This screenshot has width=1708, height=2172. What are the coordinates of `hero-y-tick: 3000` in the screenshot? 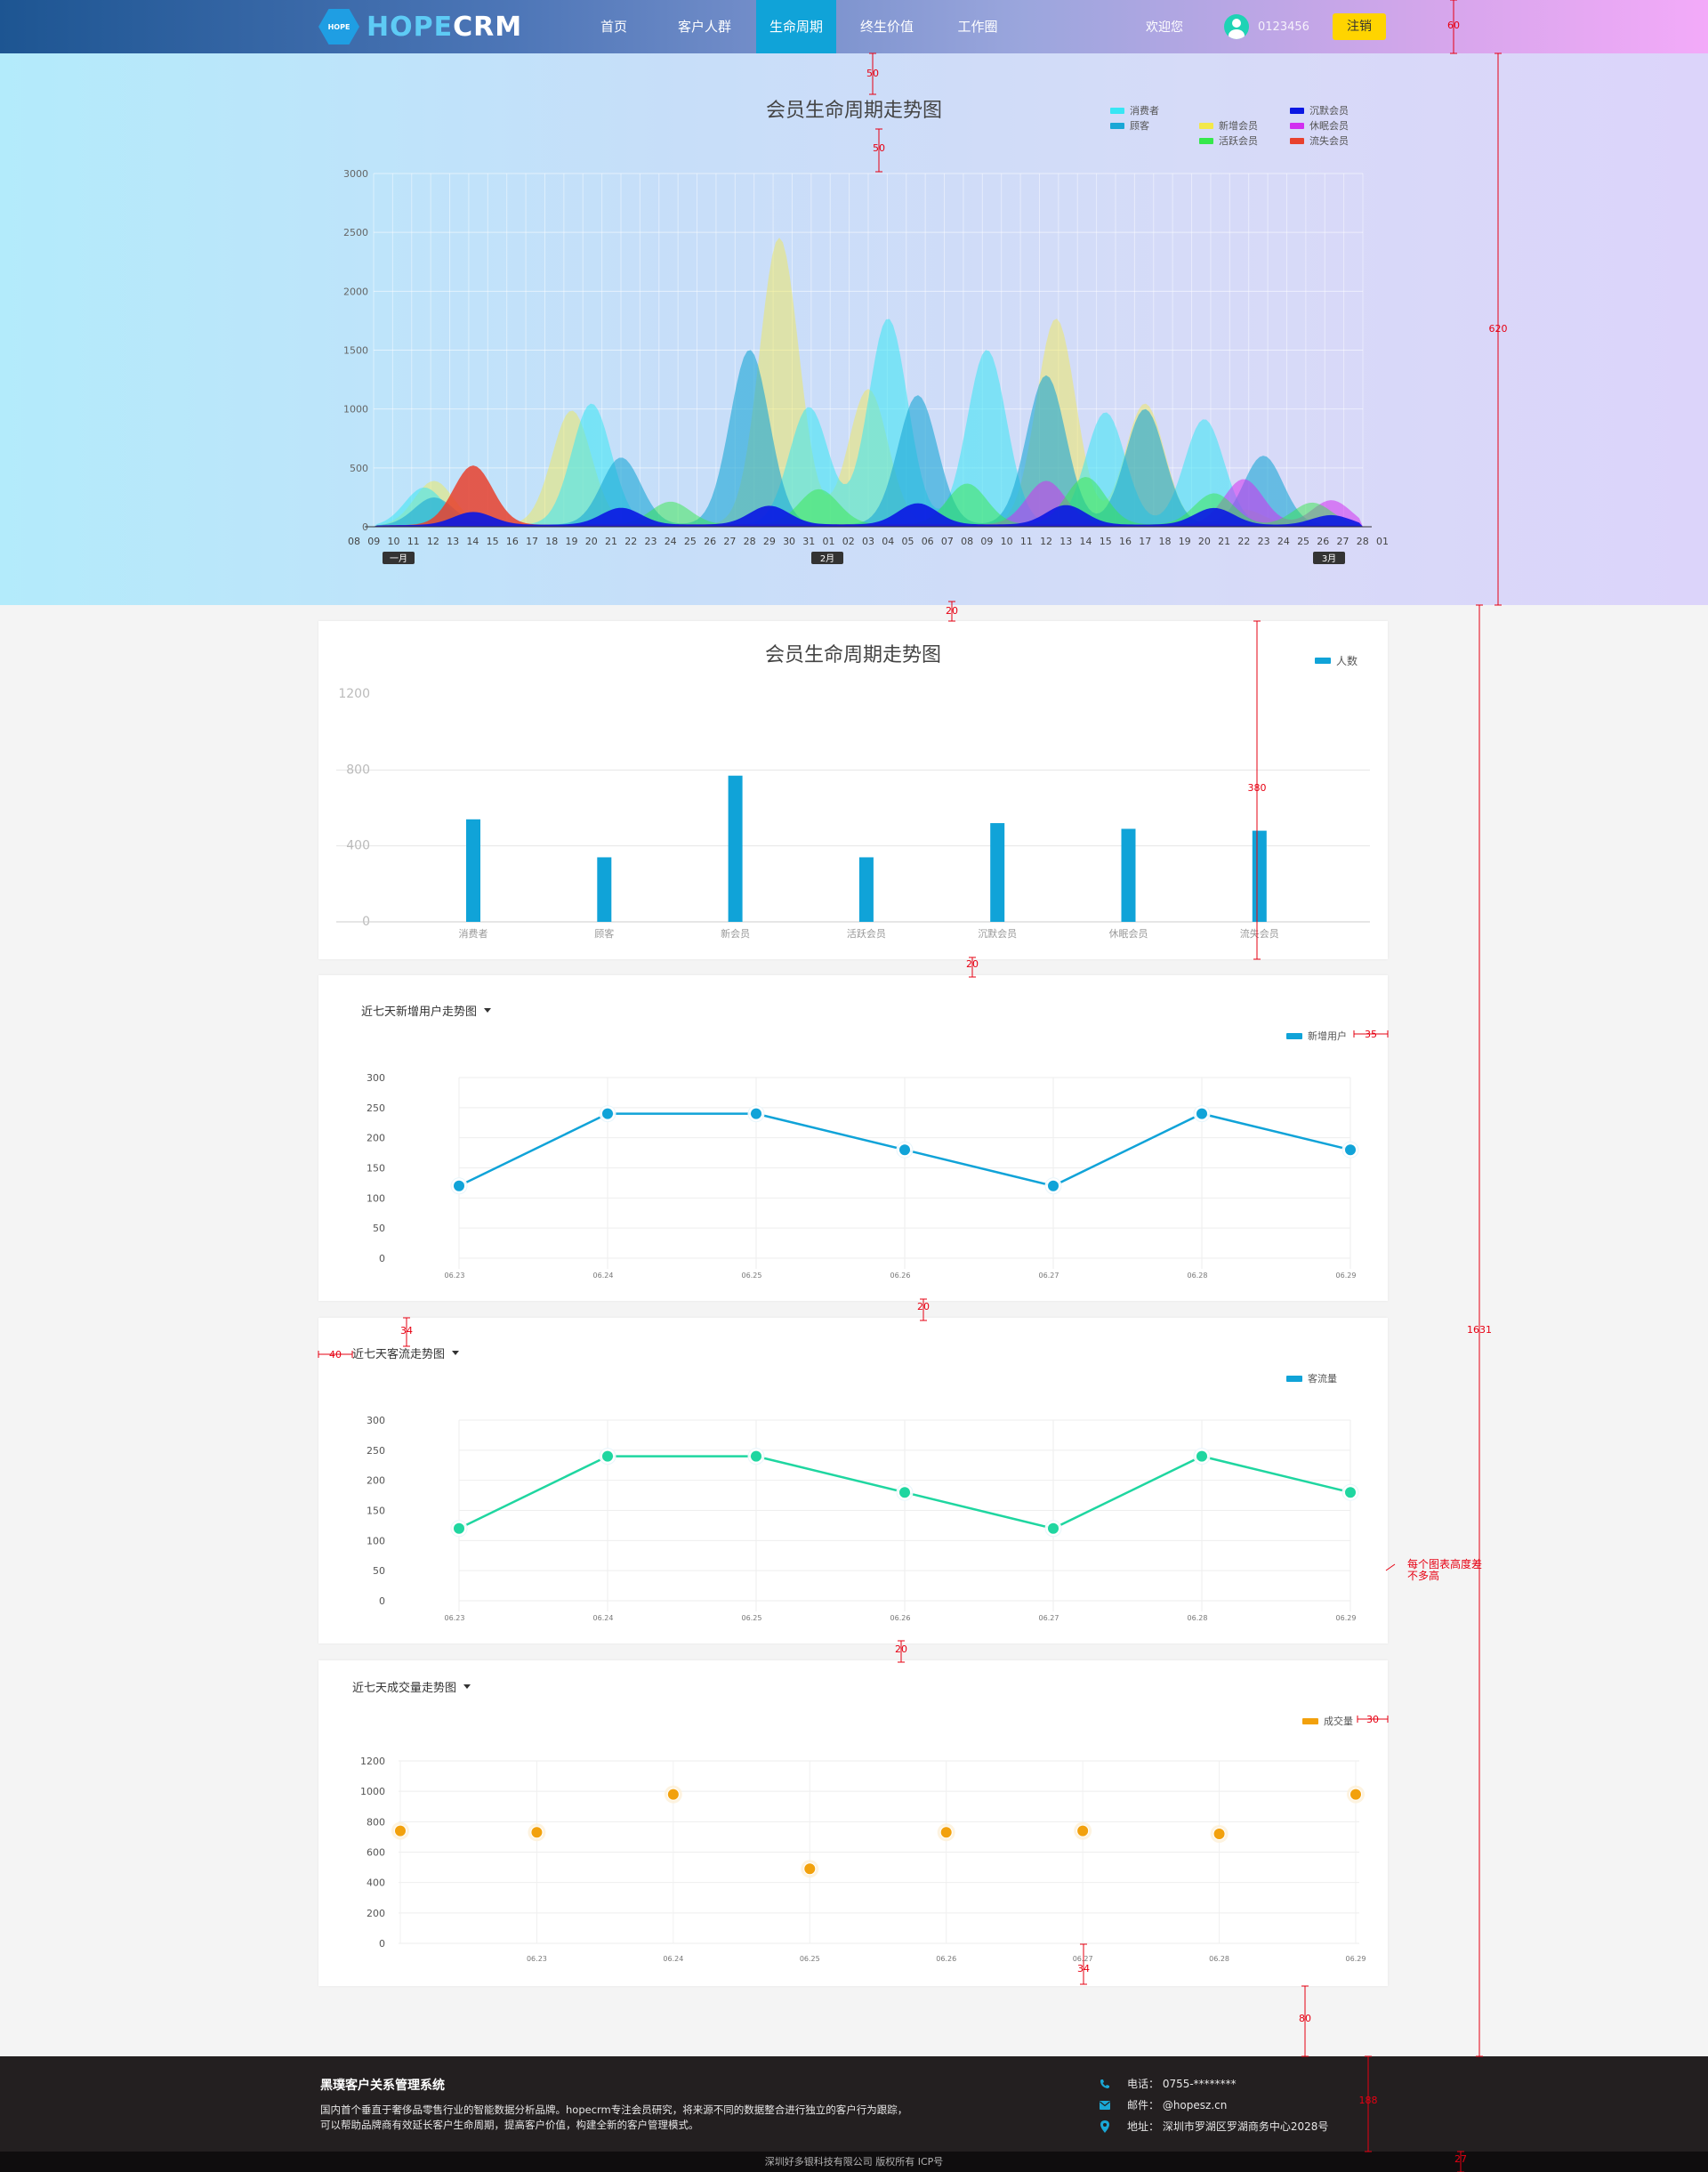 It's located at (355, 174).